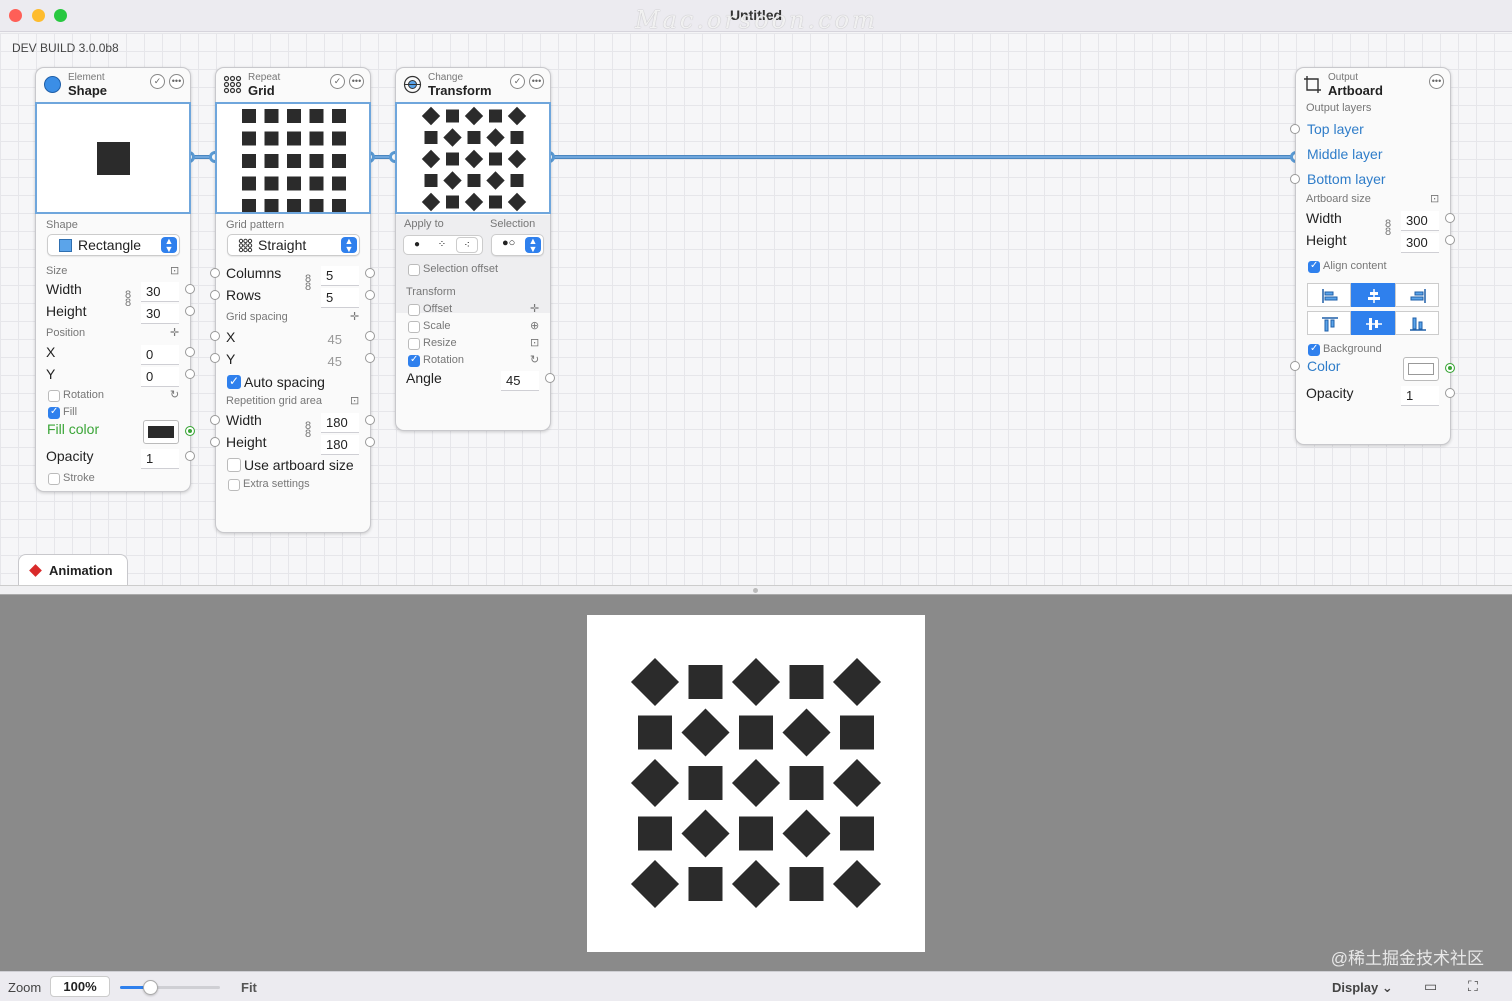 The width and height of the screenshot is (1512, 1001). I want to click on fit-button: Fit, so click(249, 987).